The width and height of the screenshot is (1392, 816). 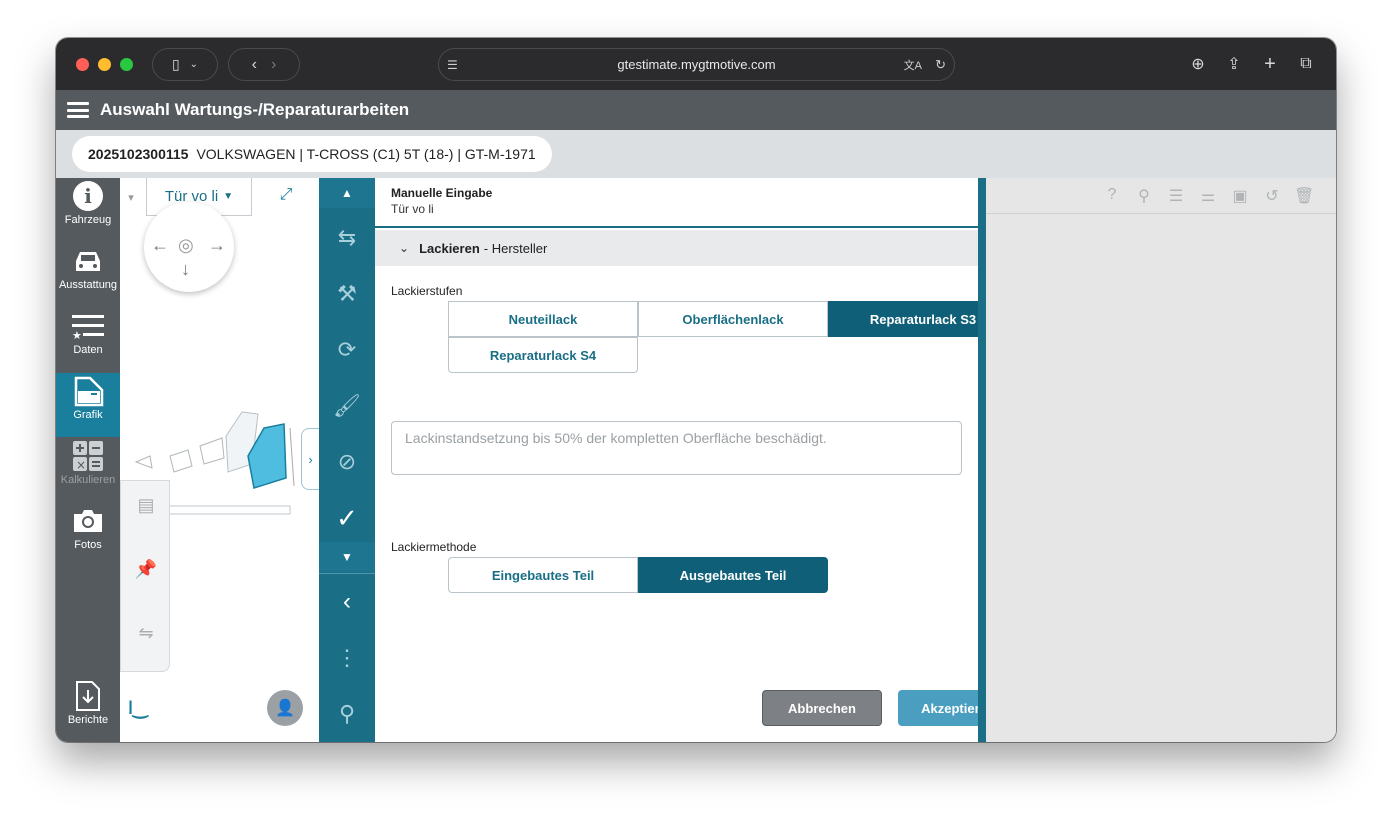 What do you see at coordinates (133, 197) in the screenshot?
I see `previous-part-dropdown: ▾` at bounding box center [133, 197].